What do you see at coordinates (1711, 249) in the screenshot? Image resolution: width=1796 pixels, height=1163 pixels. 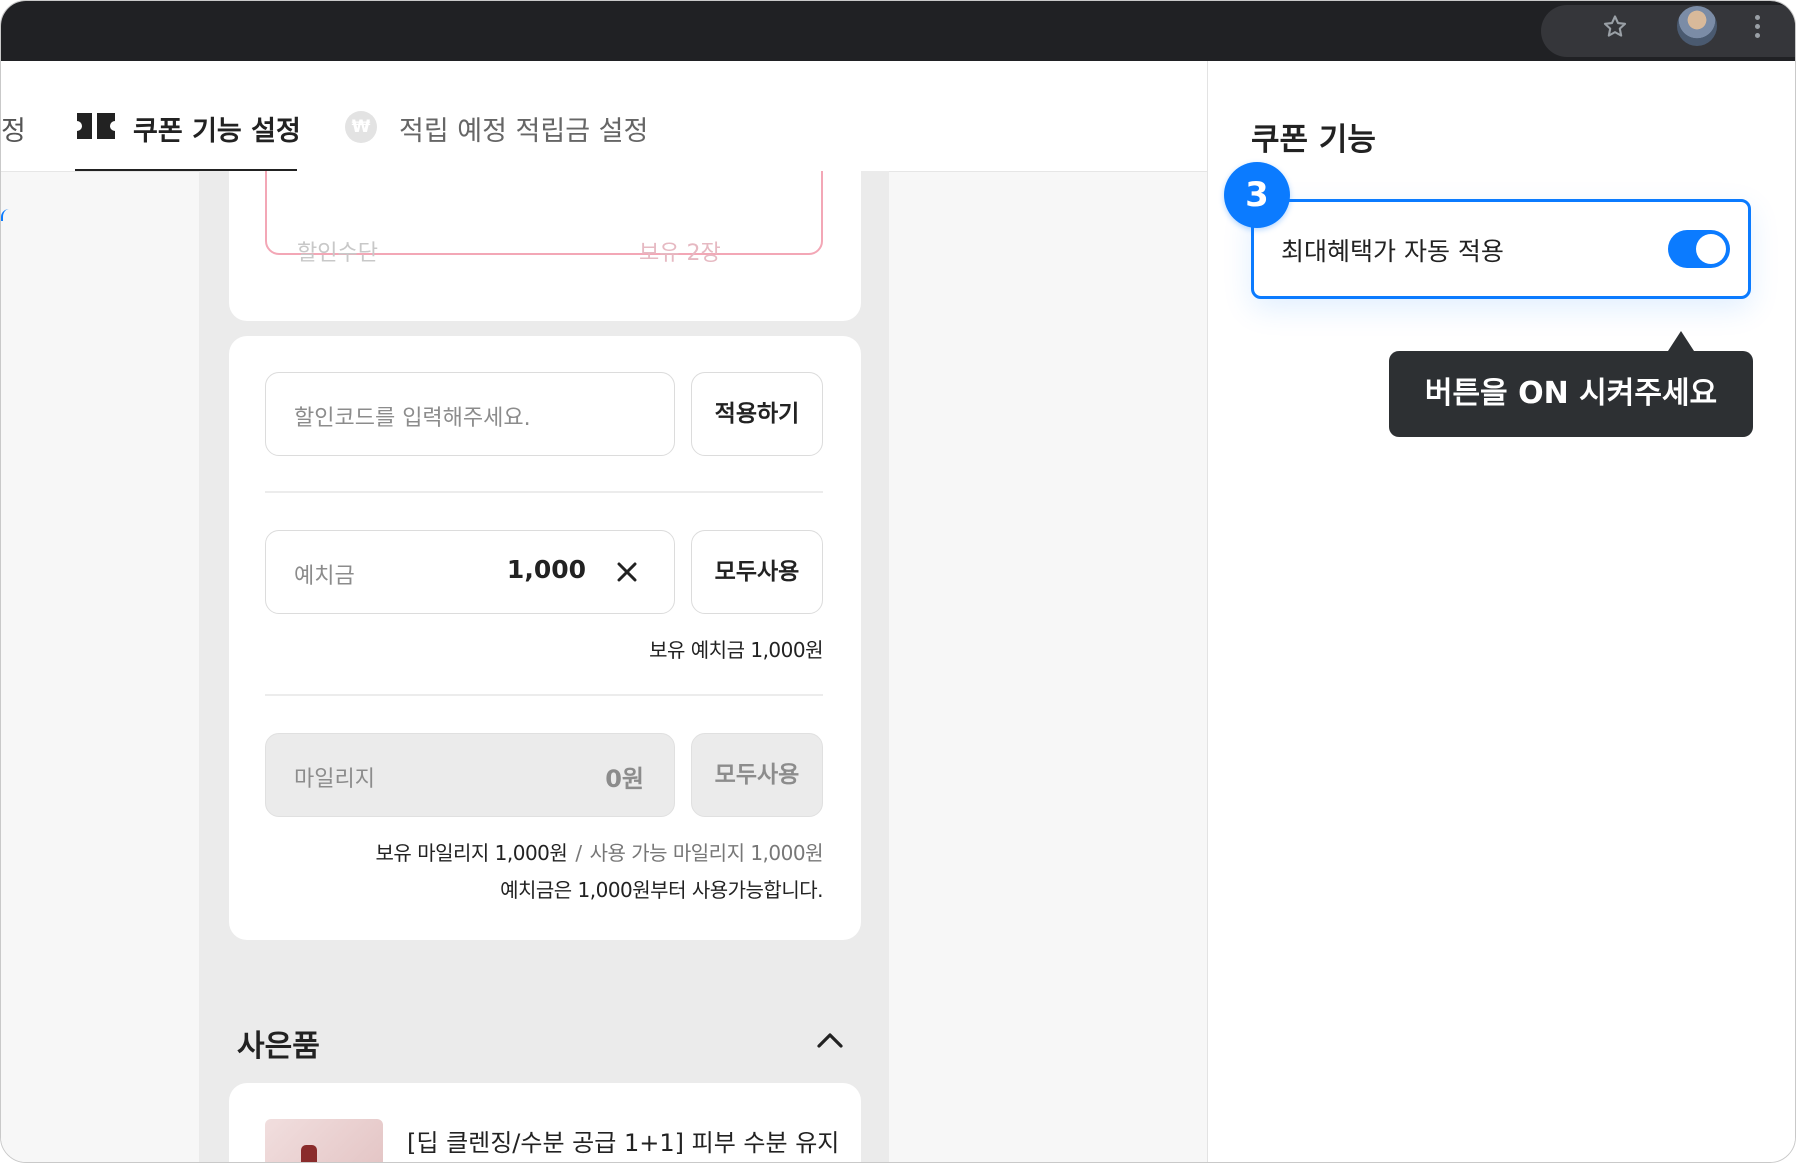 I see `toggle-knob` at bounding box center [1711, 249].